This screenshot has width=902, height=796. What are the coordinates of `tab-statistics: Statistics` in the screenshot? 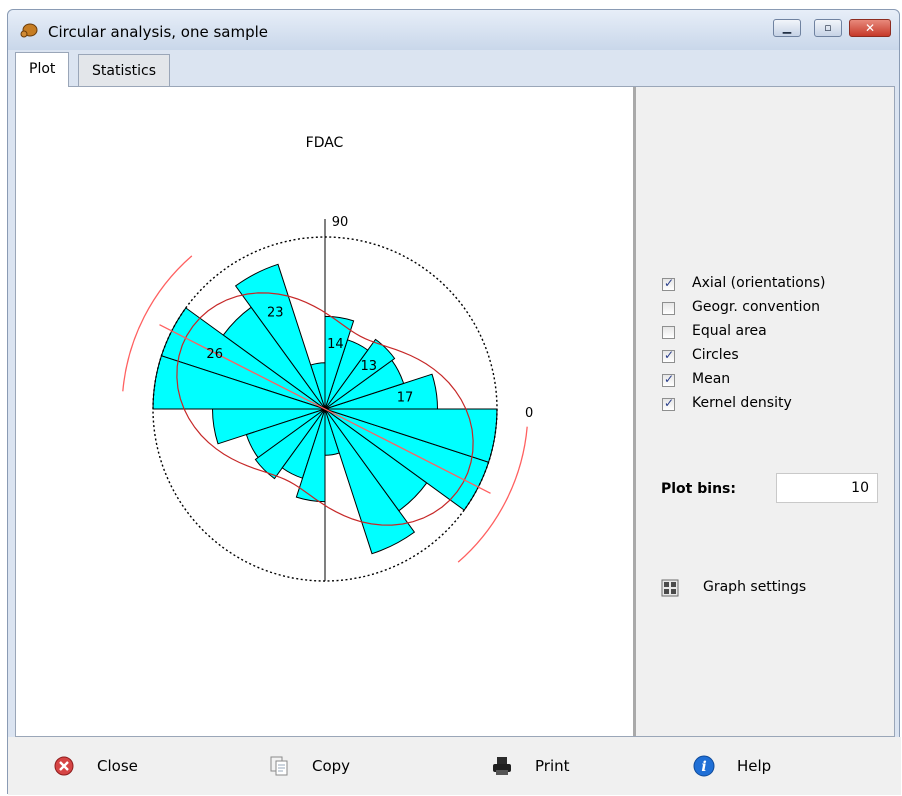 It's located at (124, 70).